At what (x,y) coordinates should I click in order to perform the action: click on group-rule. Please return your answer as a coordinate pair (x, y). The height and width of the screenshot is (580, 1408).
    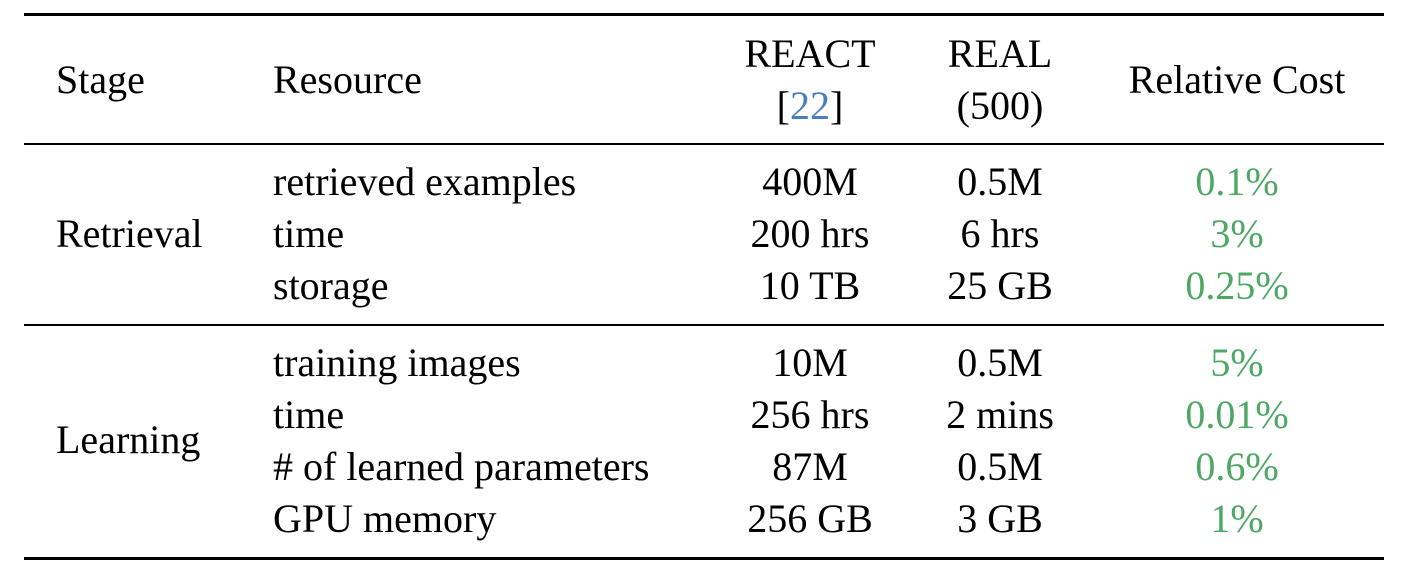
    Looking at the image, I should click on (704, 325).